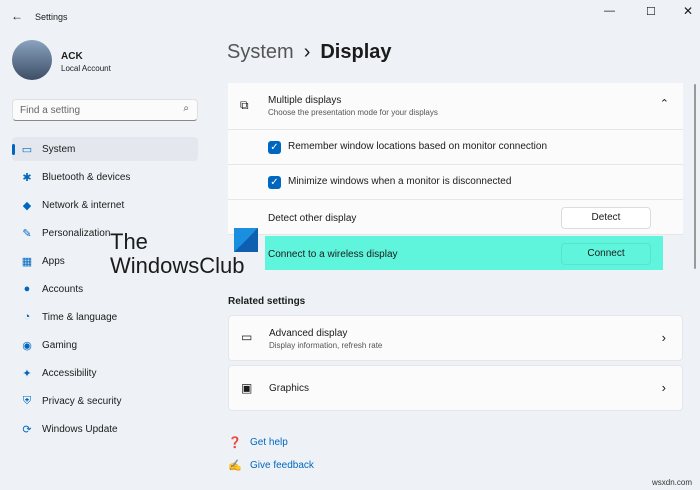 The image size is (700, 490). What do you see at coordinates (63, 289) in the screenshot?
I see `sidebar-item-label: Accounts` at bounding box center [63, 289].